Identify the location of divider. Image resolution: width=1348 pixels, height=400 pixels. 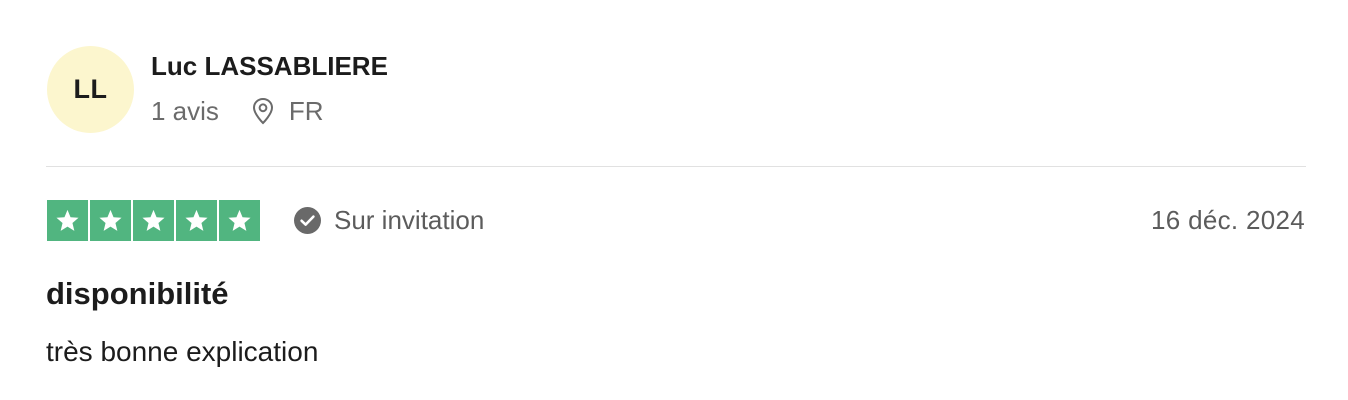
(676, 166).